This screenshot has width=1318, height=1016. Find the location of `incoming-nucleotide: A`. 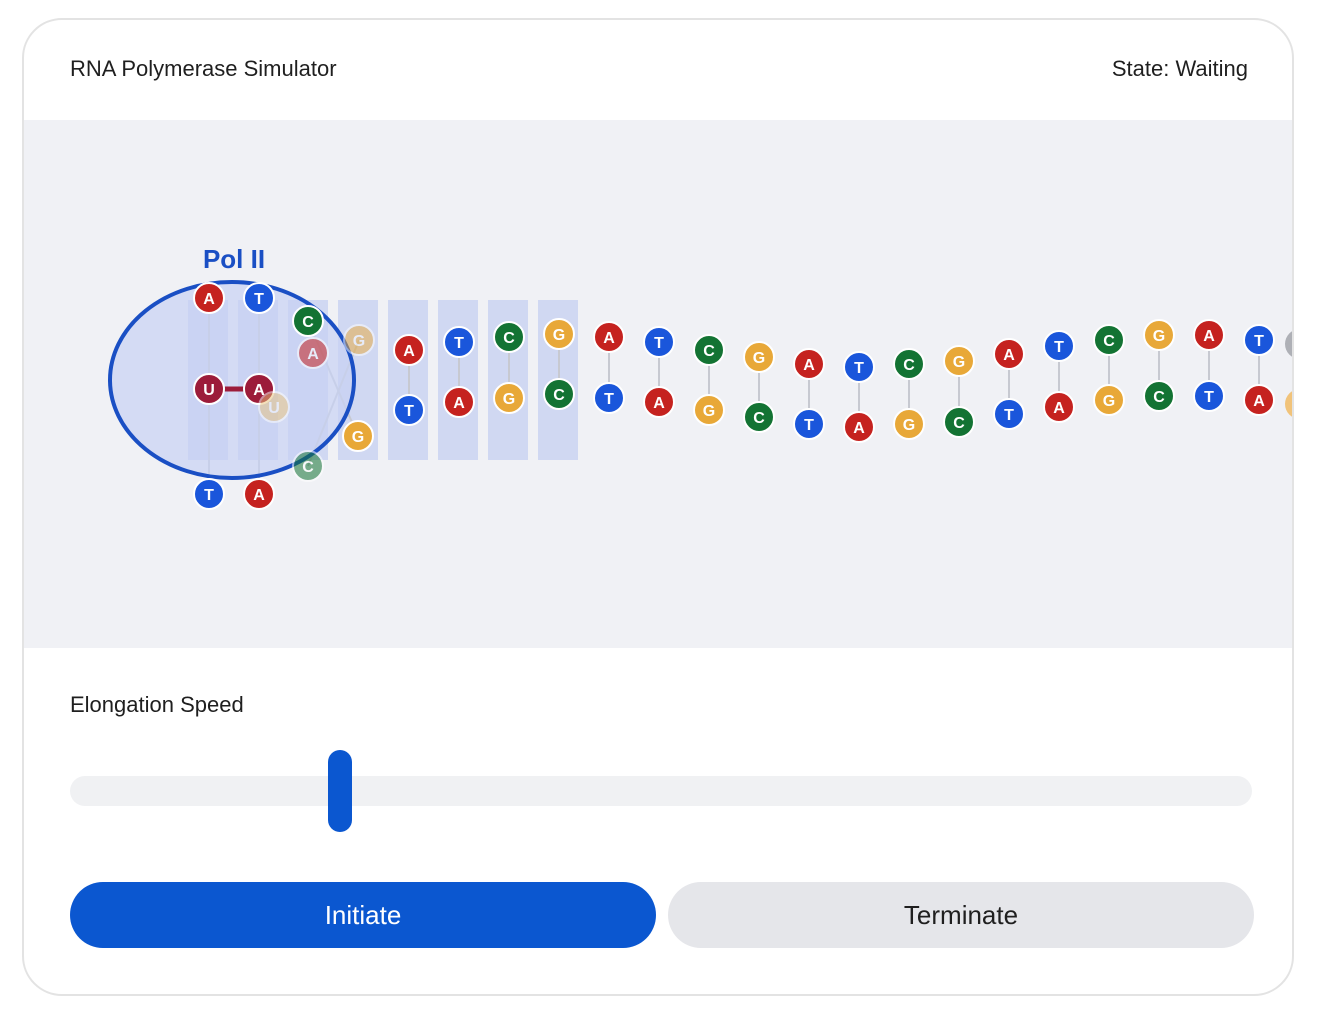

incoming-nucleotide: A is located at coordinates (313, 353).